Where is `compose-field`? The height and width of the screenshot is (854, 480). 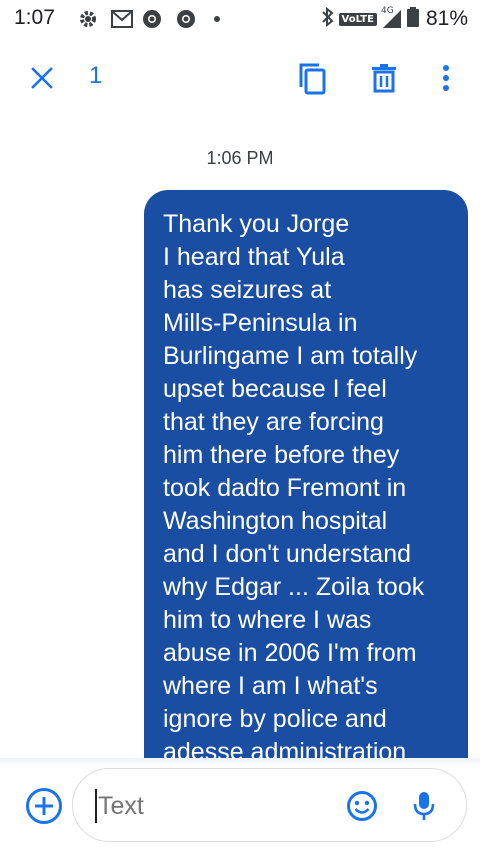
compose-field is located at coordinates (269, 805).